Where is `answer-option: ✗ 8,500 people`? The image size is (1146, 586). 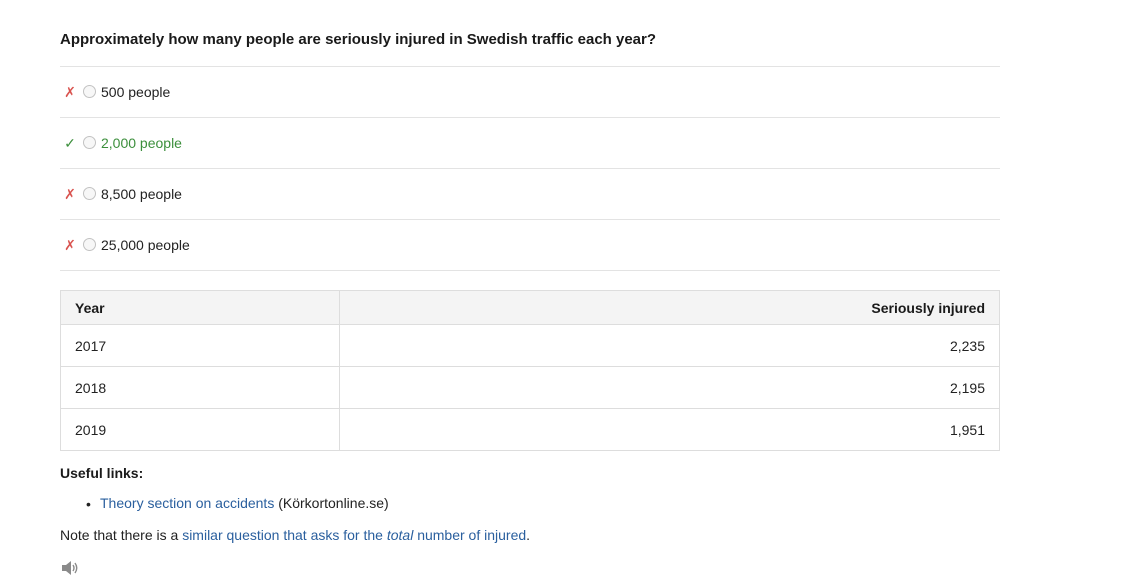
answer-option: ✗ 8,500 people is located at coordinates (530, 194).